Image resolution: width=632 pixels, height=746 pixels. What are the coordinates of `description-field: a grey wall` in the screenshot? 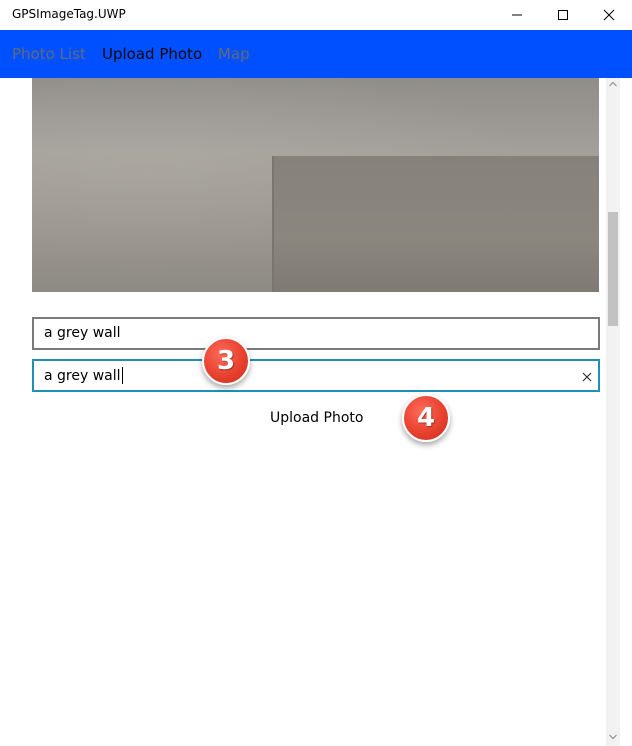 It's located at (316, 333).